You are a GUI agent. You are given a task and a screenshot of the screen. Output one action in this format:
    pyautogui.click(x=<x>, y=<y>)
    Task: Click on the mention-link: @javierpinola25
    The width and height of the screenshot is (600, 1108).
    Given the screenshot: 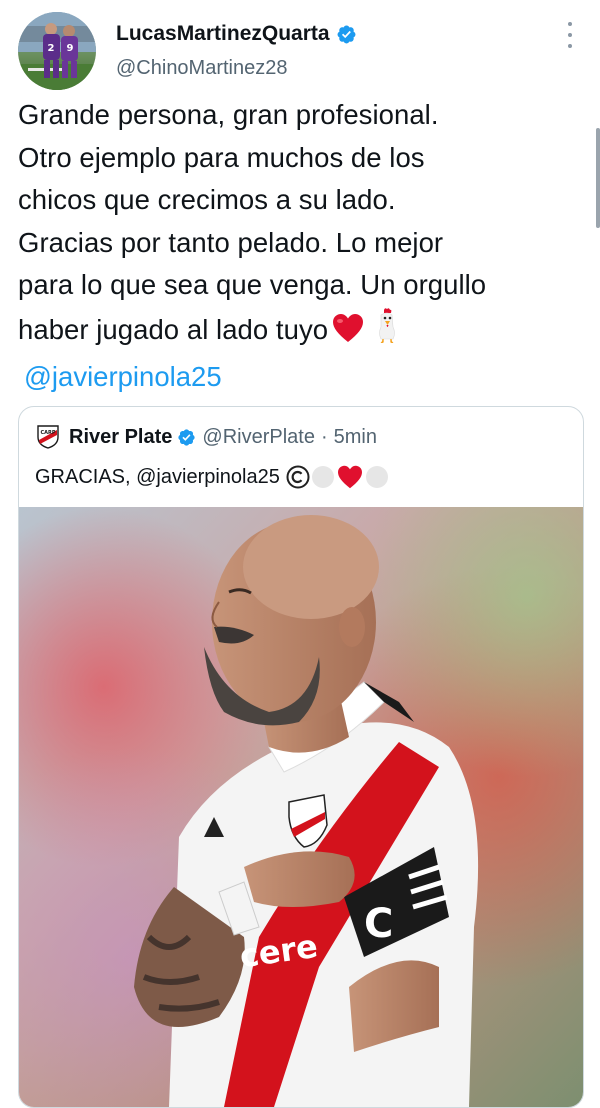 What is the action you would take?
    pyautogui.click(x=123, y=377)
    